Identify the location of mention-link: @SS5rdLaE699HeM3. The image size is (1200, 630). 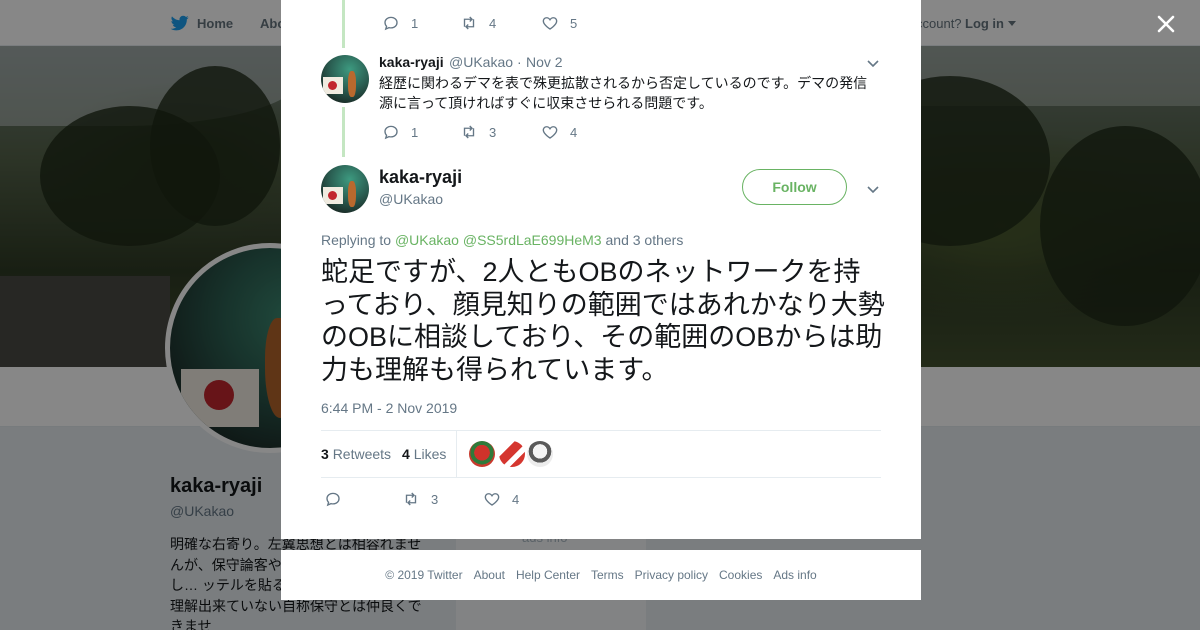
(532, 240).